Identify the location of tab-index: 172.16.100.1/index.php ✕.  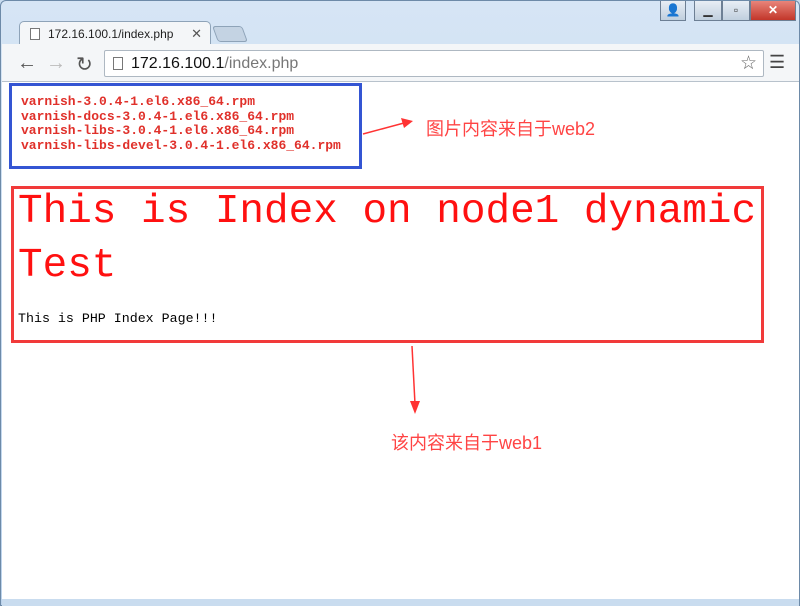
(115, 33).